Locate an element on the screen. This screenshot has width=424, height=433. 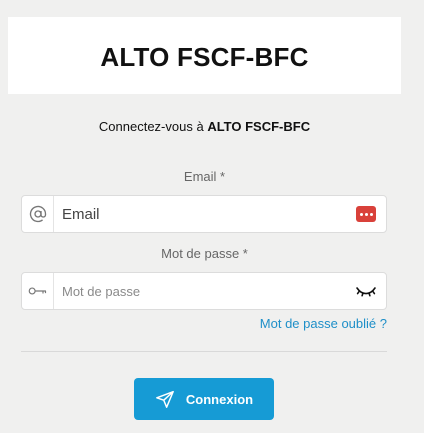
email-field is located at coordinates (204, 214).